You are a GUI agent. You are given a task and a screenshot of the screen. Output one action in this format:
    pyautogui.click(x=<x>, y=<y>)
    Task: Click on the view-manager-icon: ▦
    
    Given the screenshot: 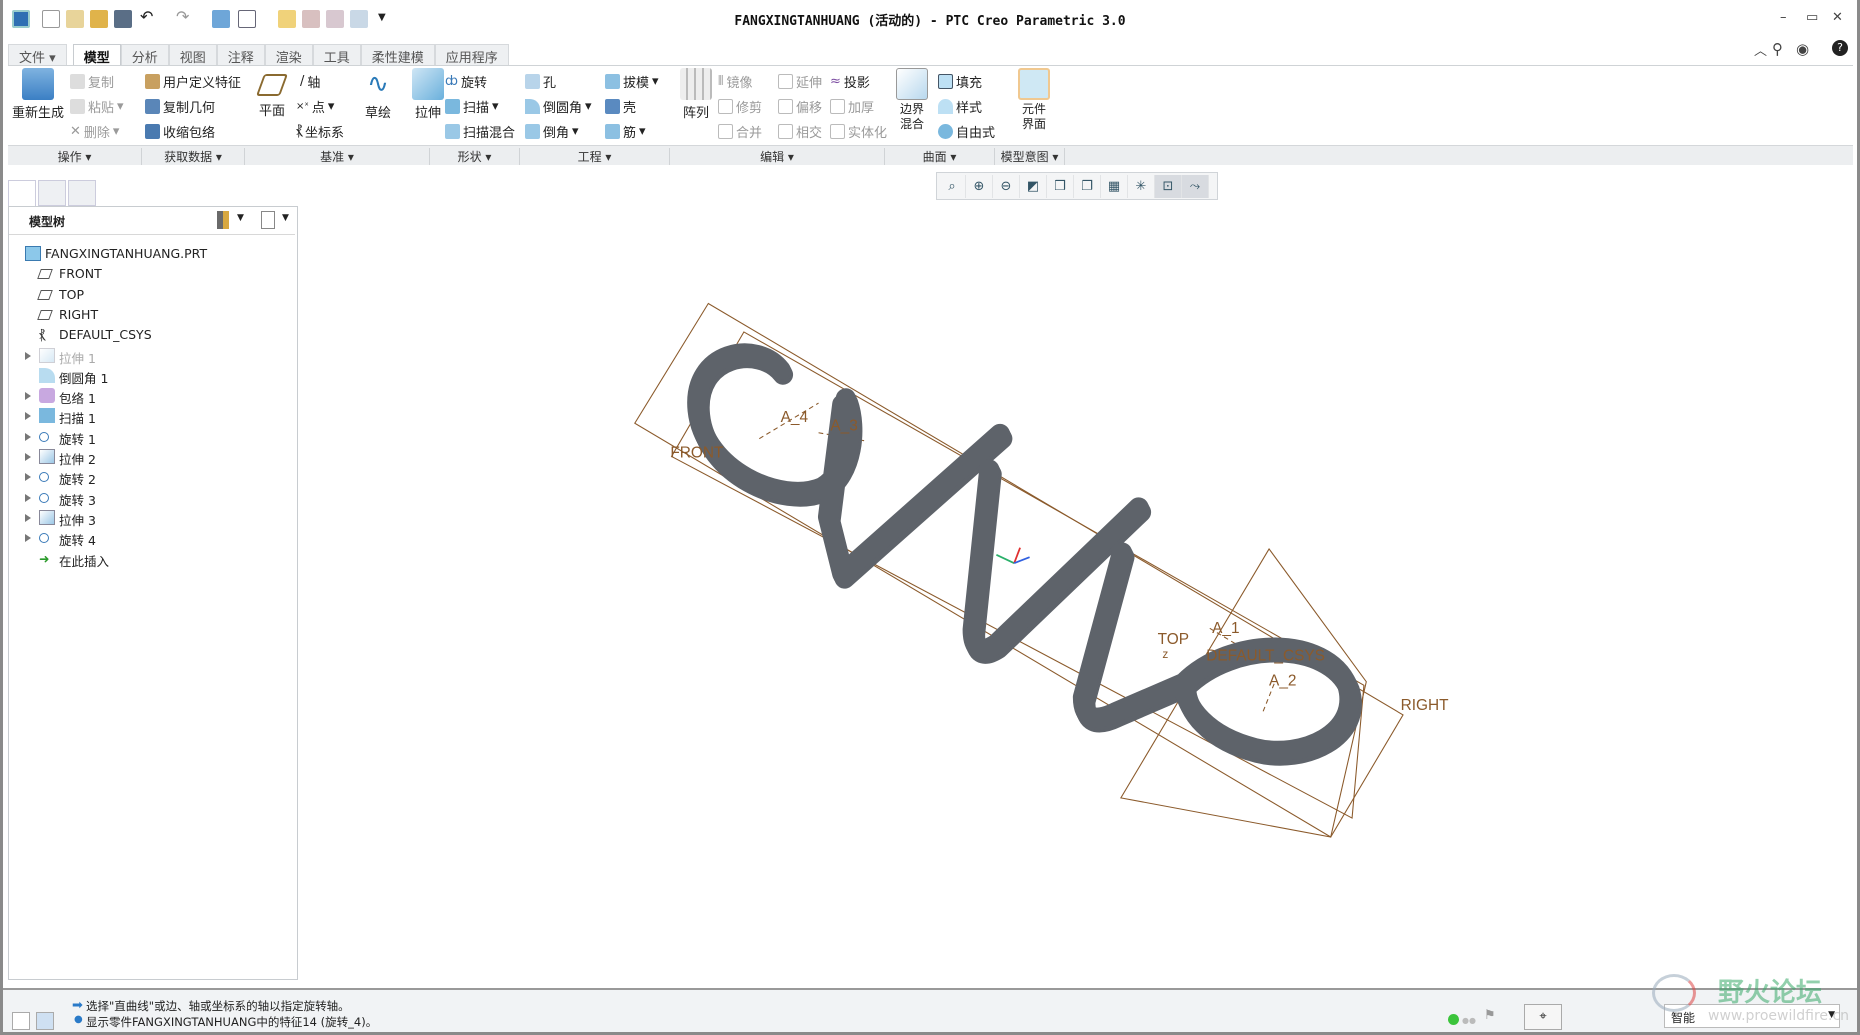 What is the action you would take?
    pyautogui.click(x=1114, y=186)
    